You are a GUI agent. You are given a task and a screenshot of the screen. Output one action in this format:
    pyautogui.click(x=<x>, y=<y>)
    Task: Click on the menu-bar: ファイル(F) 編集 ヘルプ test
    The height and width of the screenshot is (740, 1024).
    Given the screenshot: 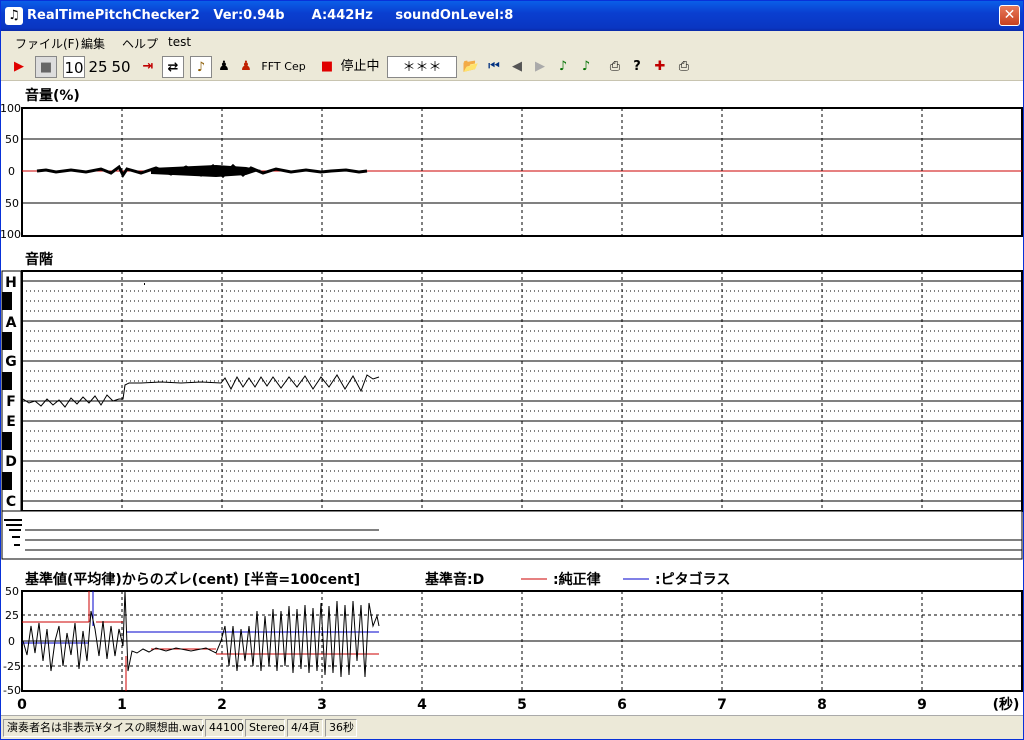 What is the action you would take?
    pyautogui.click(x=512, y=42)
    